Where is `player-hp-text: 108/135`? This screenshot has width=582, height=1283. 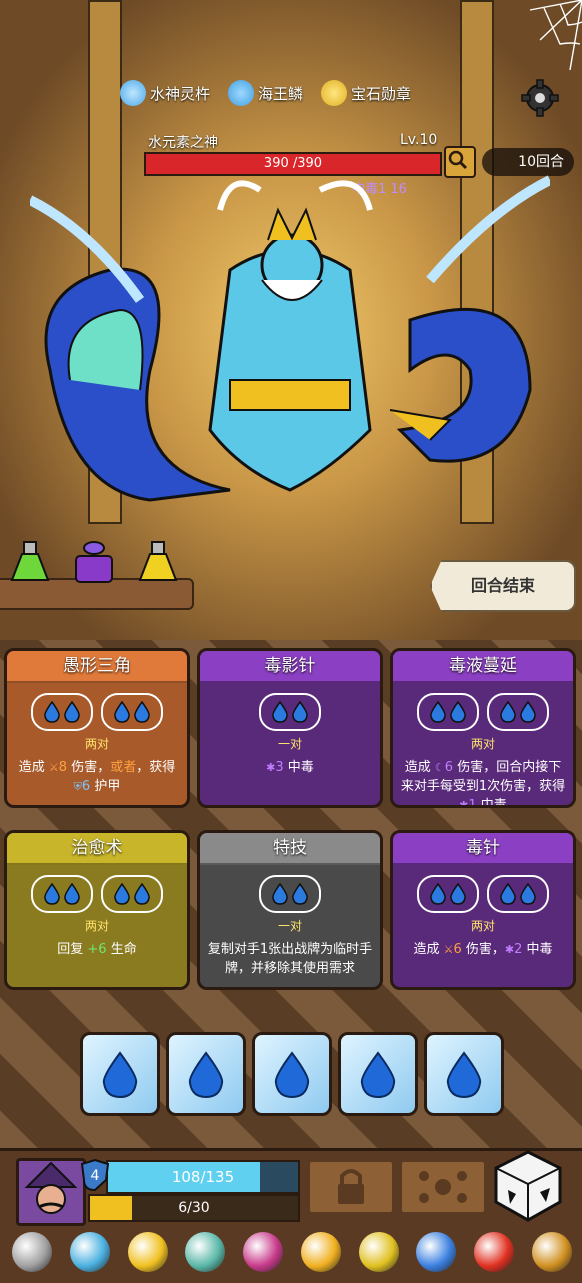 player-hp-text: 108/135 is located at coordinates (203, 1177).